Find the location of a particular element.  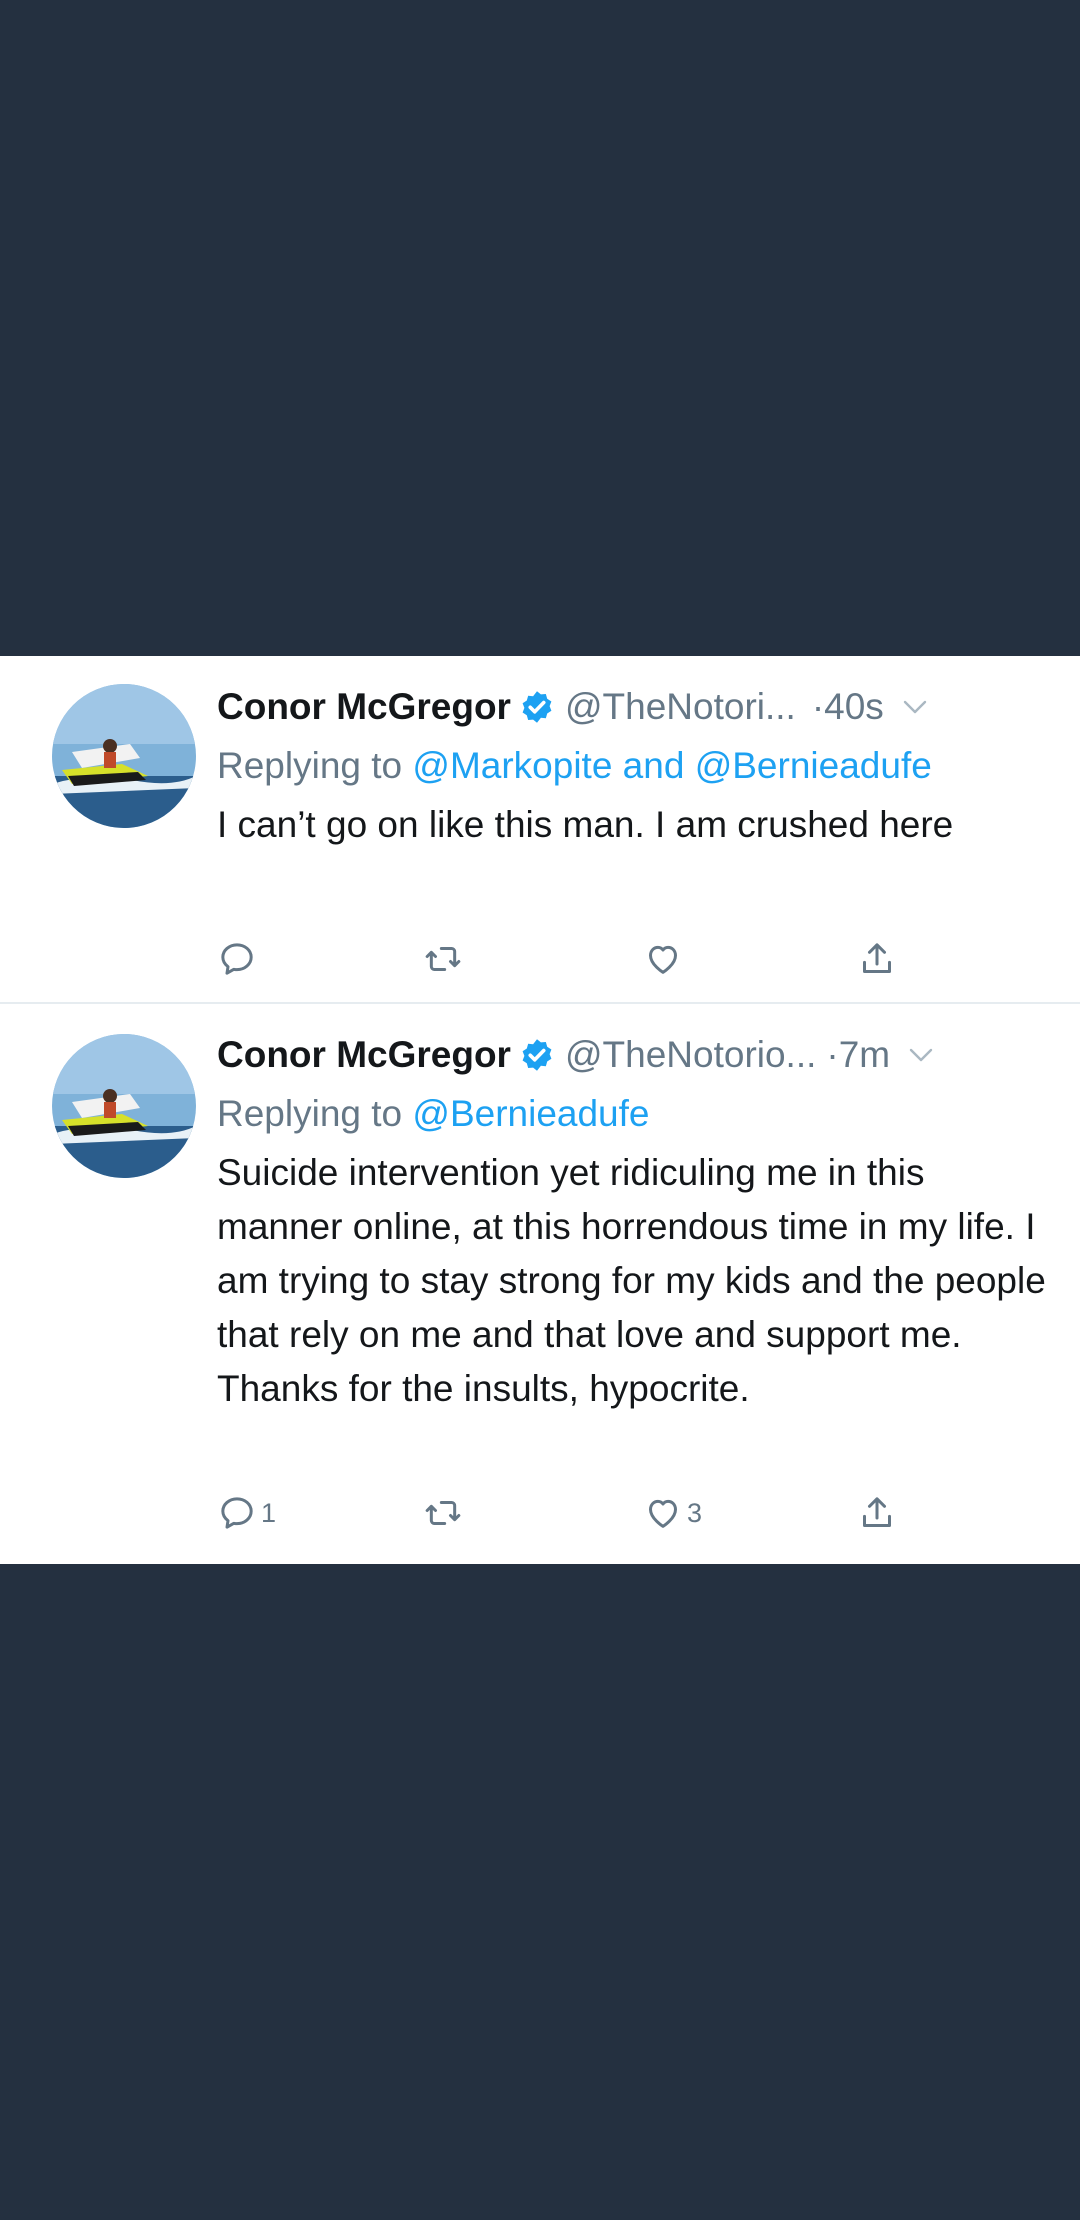

like-button: 3 is located at coordinates (672, 1513).